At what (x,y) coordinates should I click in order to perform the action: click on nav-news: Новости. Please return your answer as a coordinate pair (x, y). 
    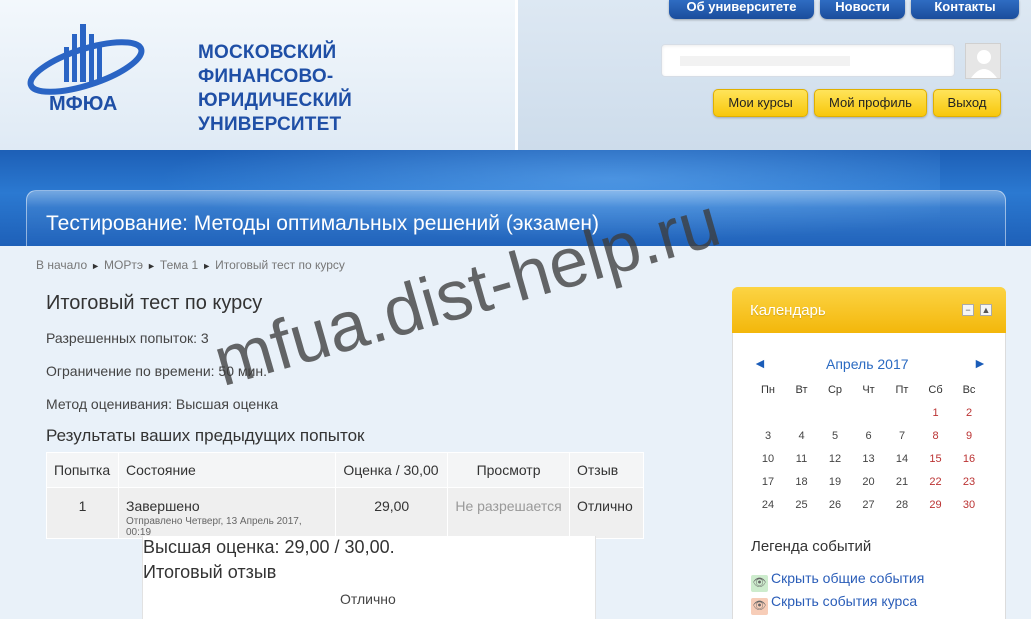
    Looking at the image, I should click on (862, 9).